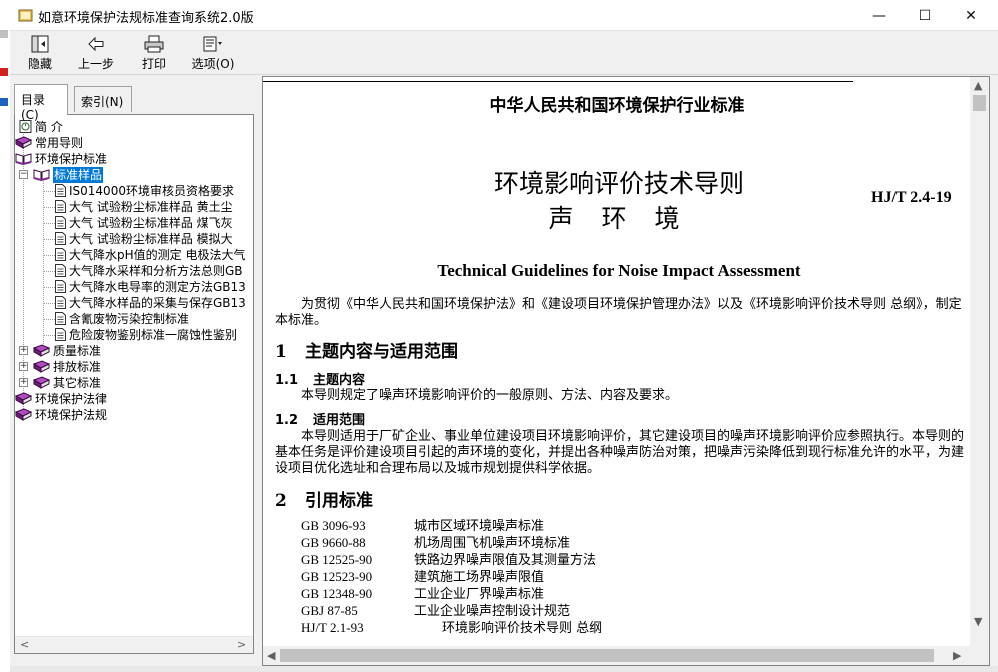 This screenshot has width=998, height=672. What do you see at coordinates (40, 44) in the screenshot?
I see `hide-icon` at bounding box center [40, 44].